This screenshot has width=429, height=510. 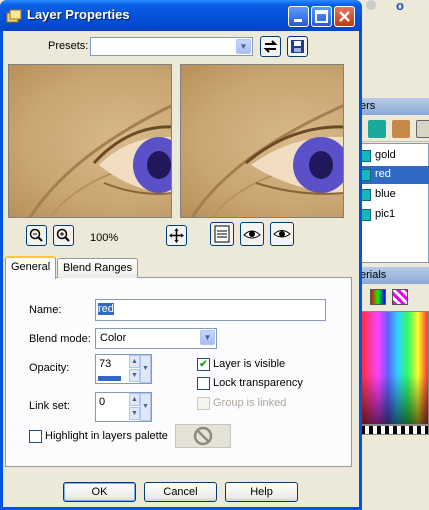 I want to click on toolbar-o-icon: o, so click(x=400, y=6).